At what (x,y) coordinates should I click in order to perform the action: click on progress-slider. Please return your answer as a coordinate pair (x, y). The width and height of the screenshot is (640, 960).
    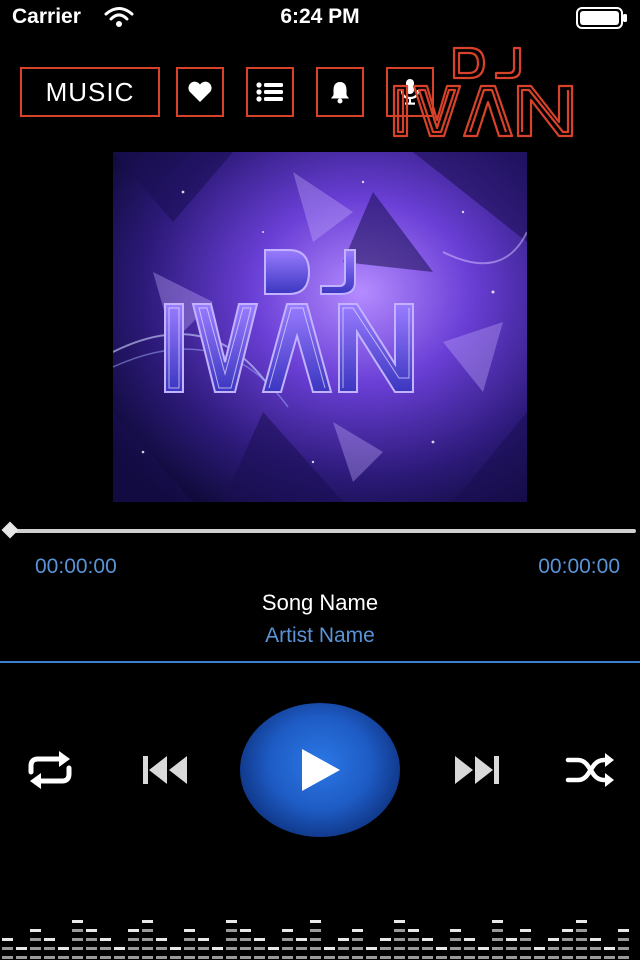
    Looking at the image, I should click on (323, 531).